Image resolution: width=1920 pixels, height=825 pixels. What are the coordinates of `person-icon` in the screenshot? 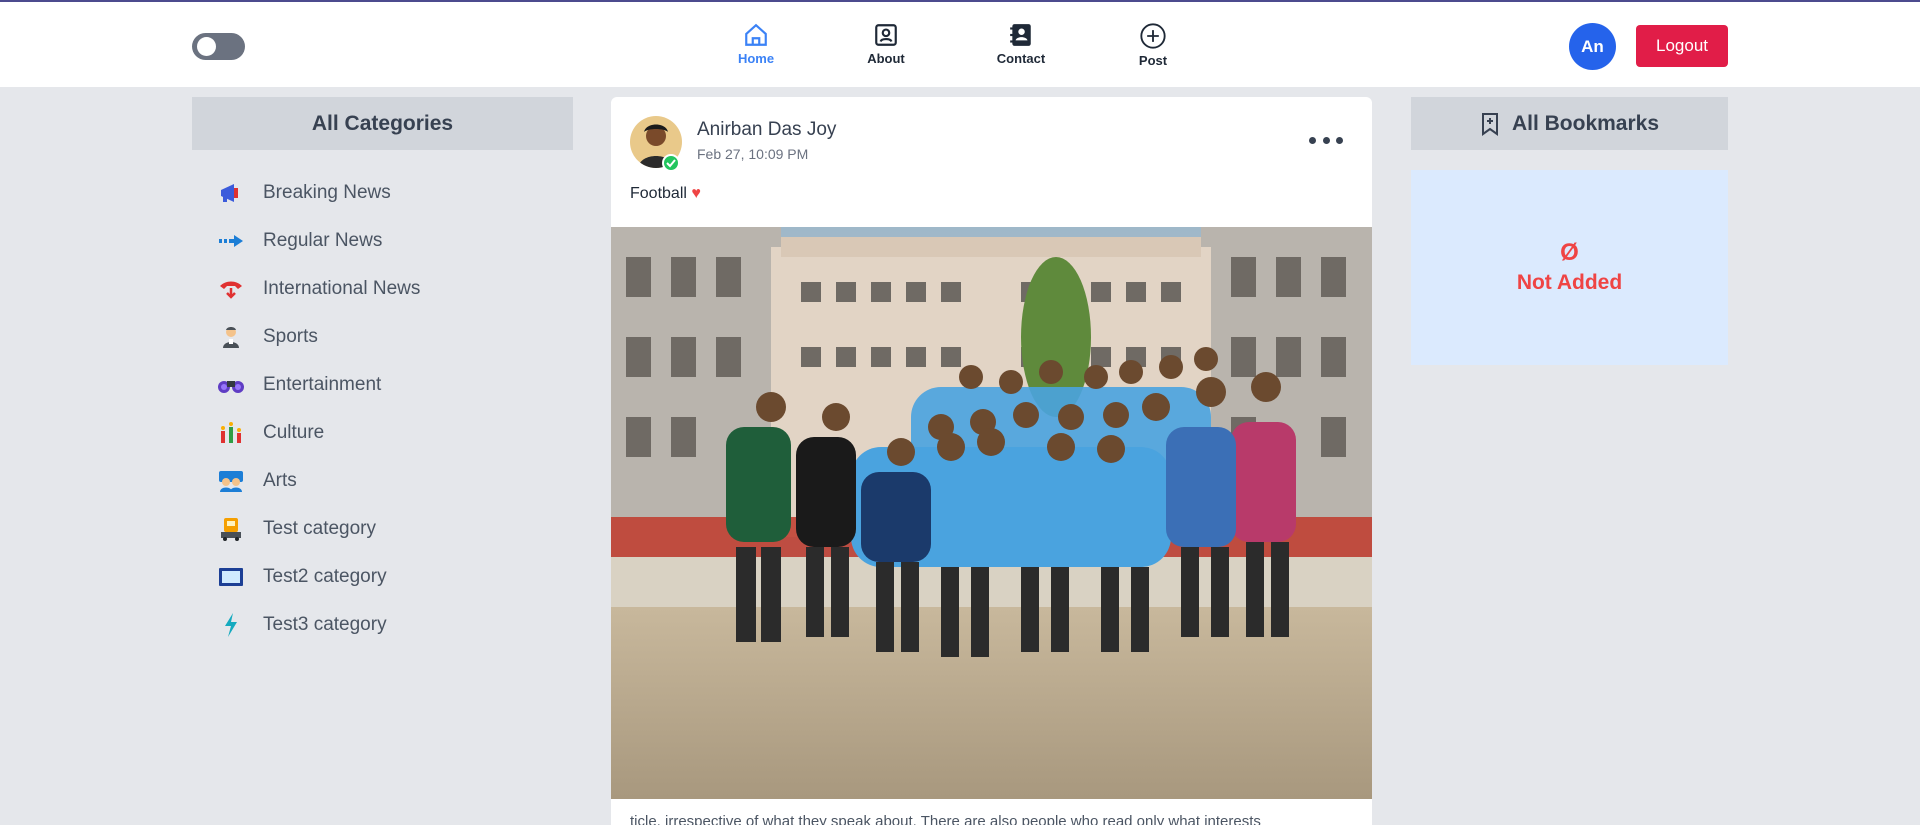 It's located at (231, 337).